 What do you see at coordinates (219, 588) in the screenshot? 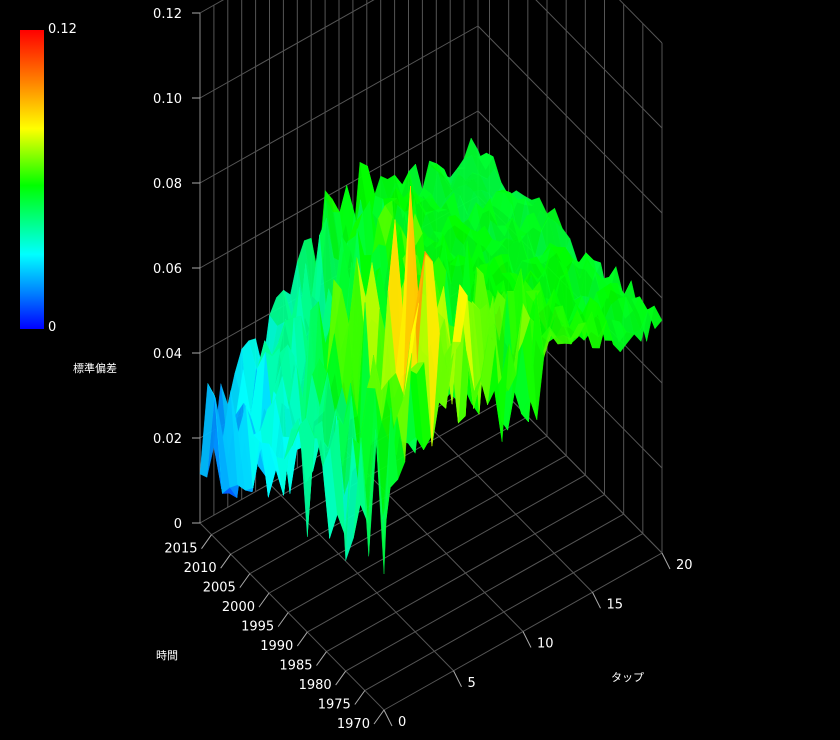
I see `time-tick-label: 2005` at bounding box center [219, 588].